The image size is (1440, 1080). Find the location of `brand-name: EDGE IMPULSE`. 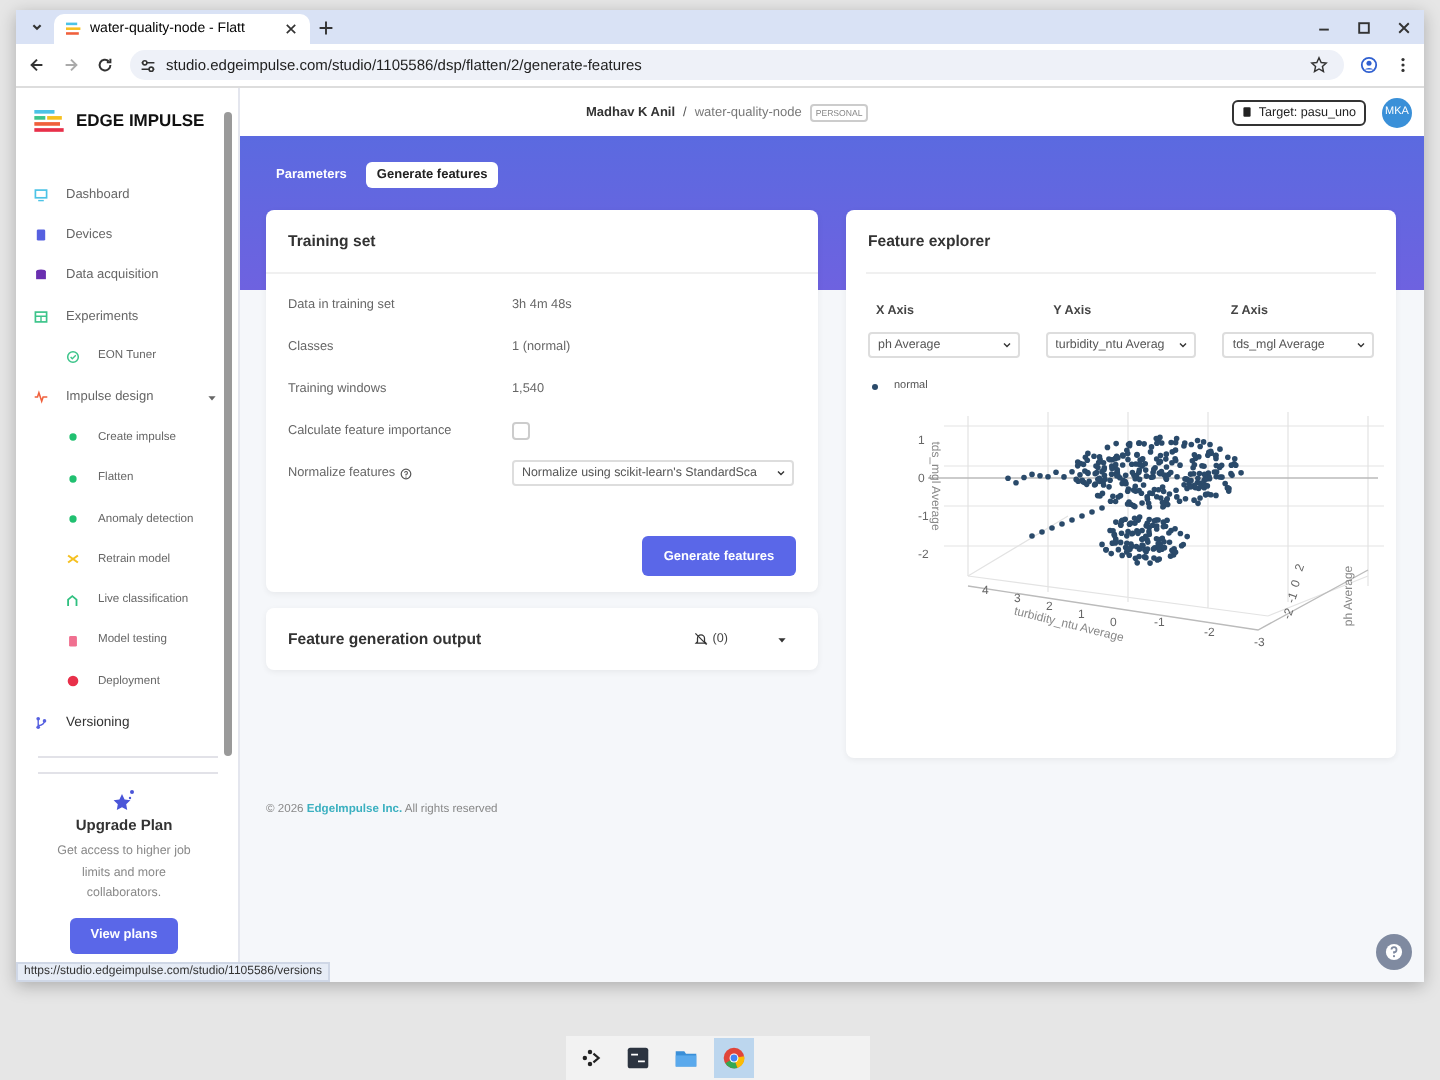

brand-name: EDGE IMPULSE is located at coordinates (140, 120).